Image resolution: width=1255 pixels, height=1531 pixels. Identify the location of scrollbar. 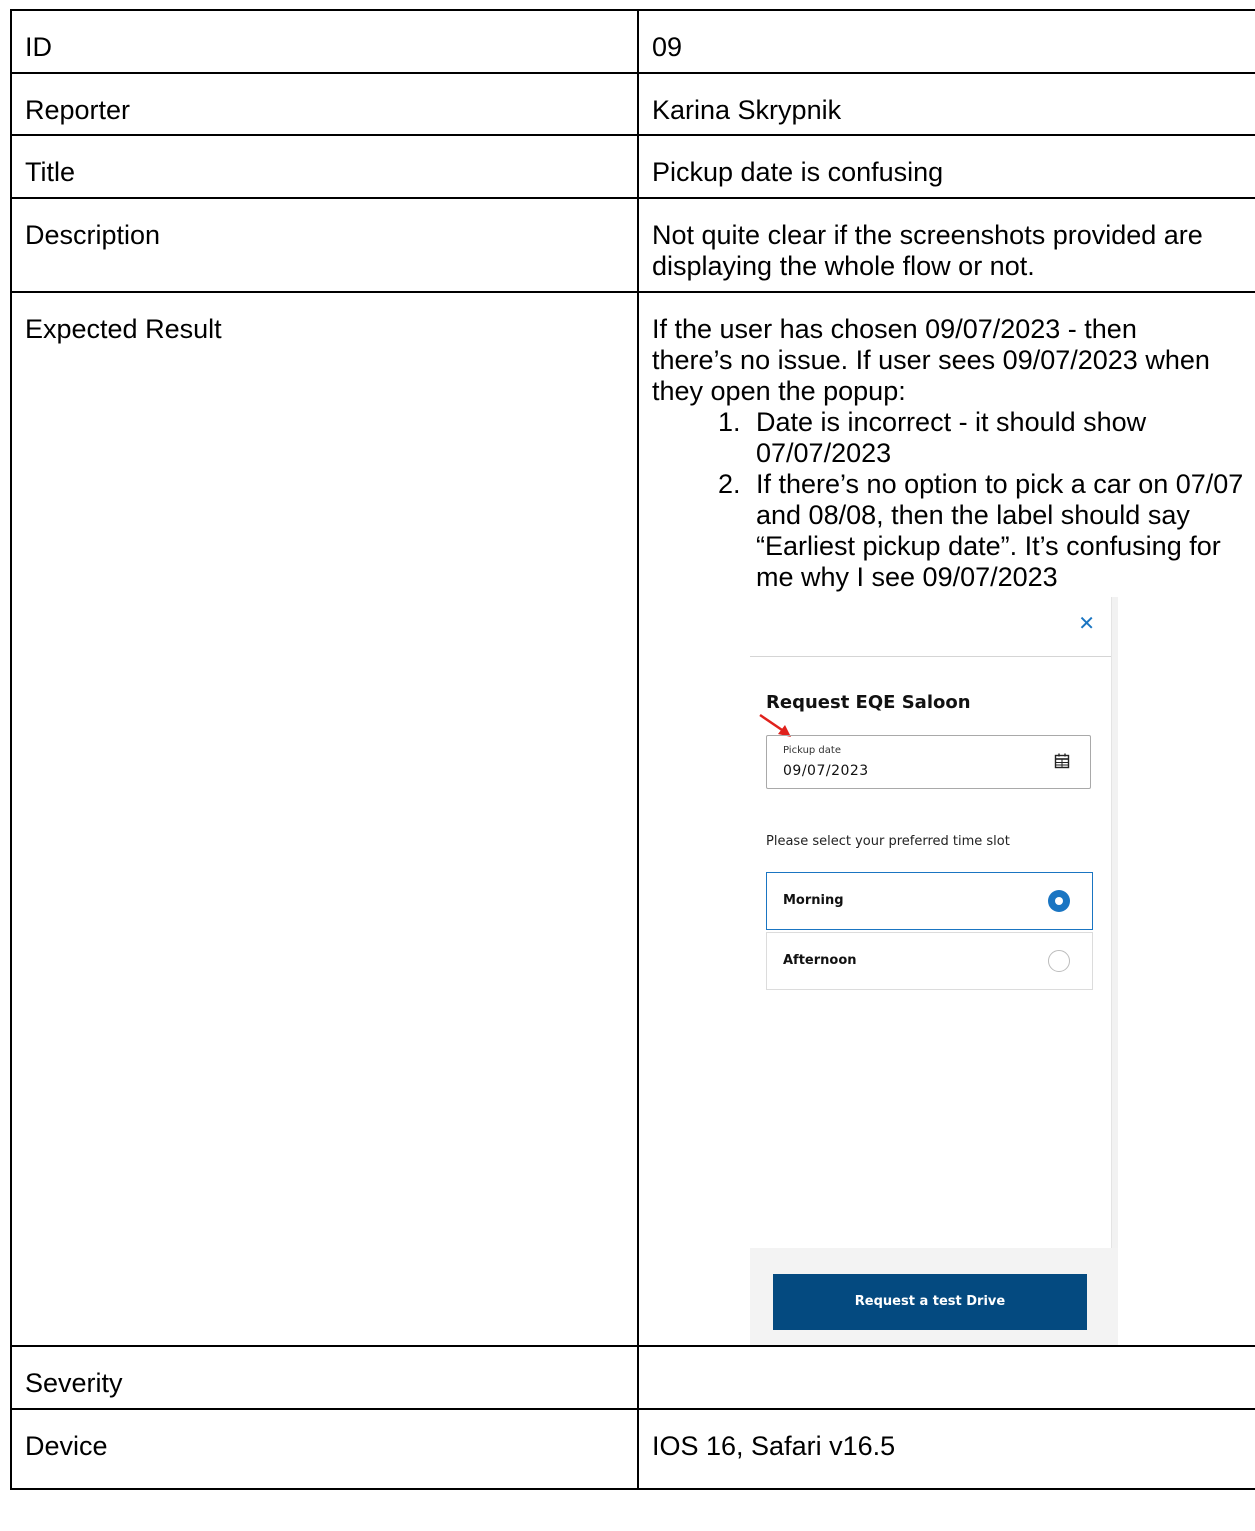
(1114, 793).